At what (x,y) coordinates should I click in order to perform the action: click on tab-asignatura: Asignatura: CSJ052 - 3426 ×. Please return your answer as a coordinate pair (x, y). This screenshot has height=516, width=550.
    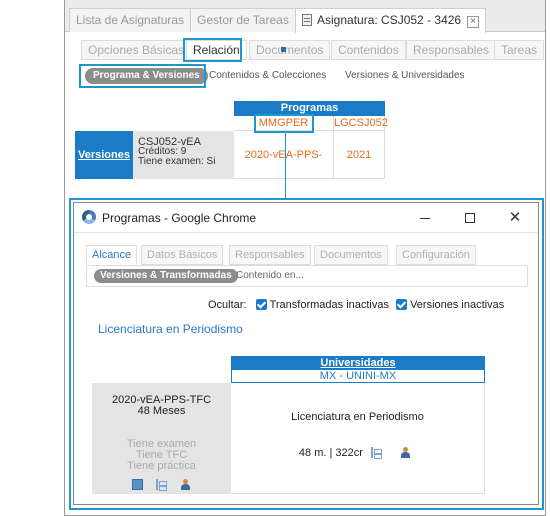
    Looking at the image, I should click on (391, 20).